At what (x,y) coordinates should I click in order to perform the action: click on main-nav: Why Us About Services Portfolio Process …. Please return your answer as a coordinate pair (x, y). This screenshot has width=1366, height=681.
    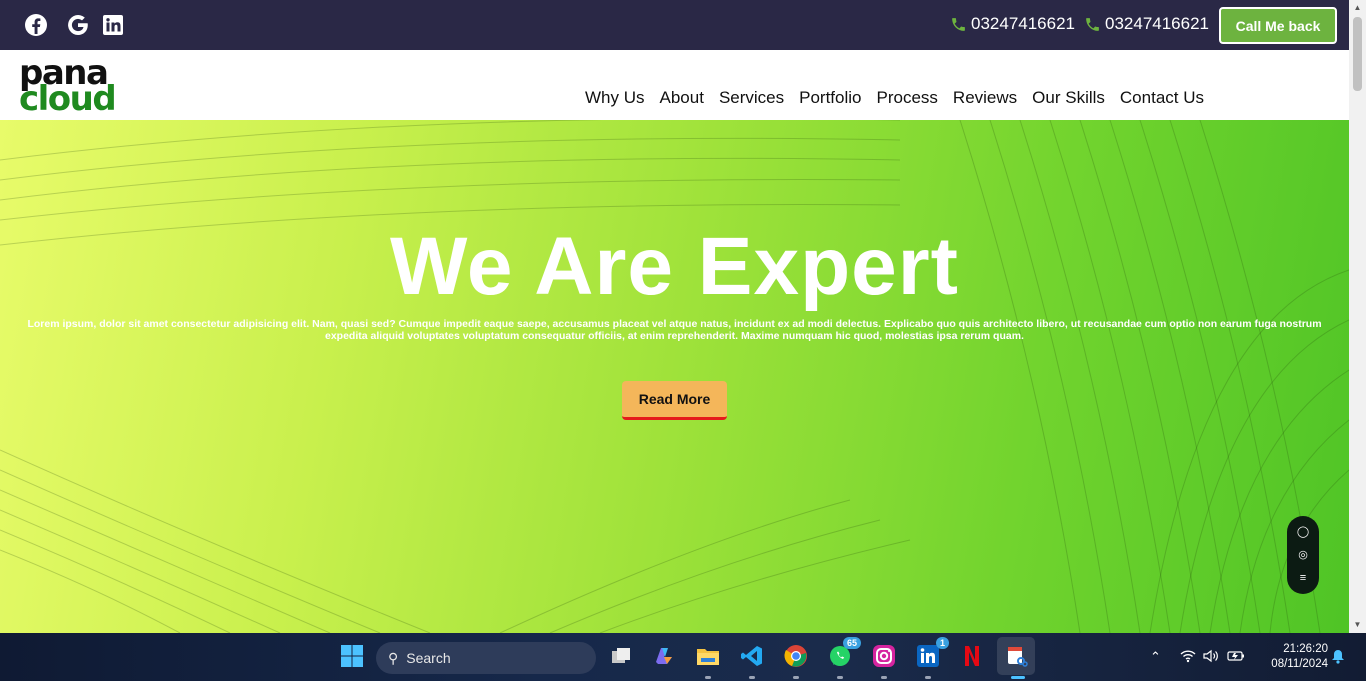
    Looking at the image, I should click on (894, 98).